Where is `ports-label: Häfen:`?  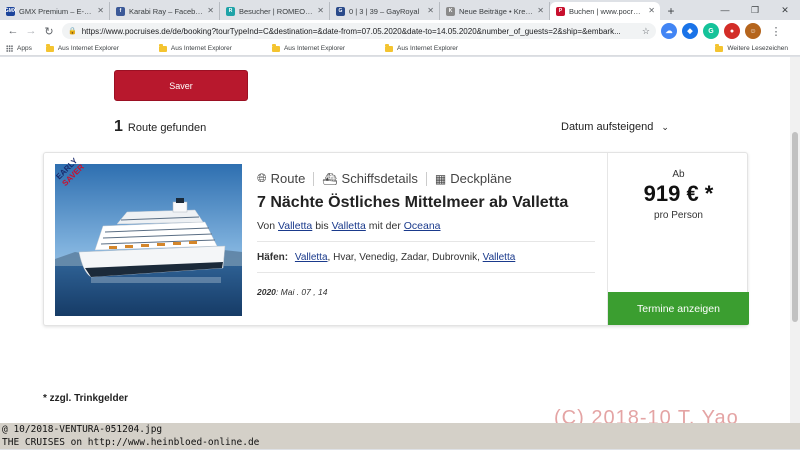
ports-label: Häfen: is located at coordinates (273, 257).